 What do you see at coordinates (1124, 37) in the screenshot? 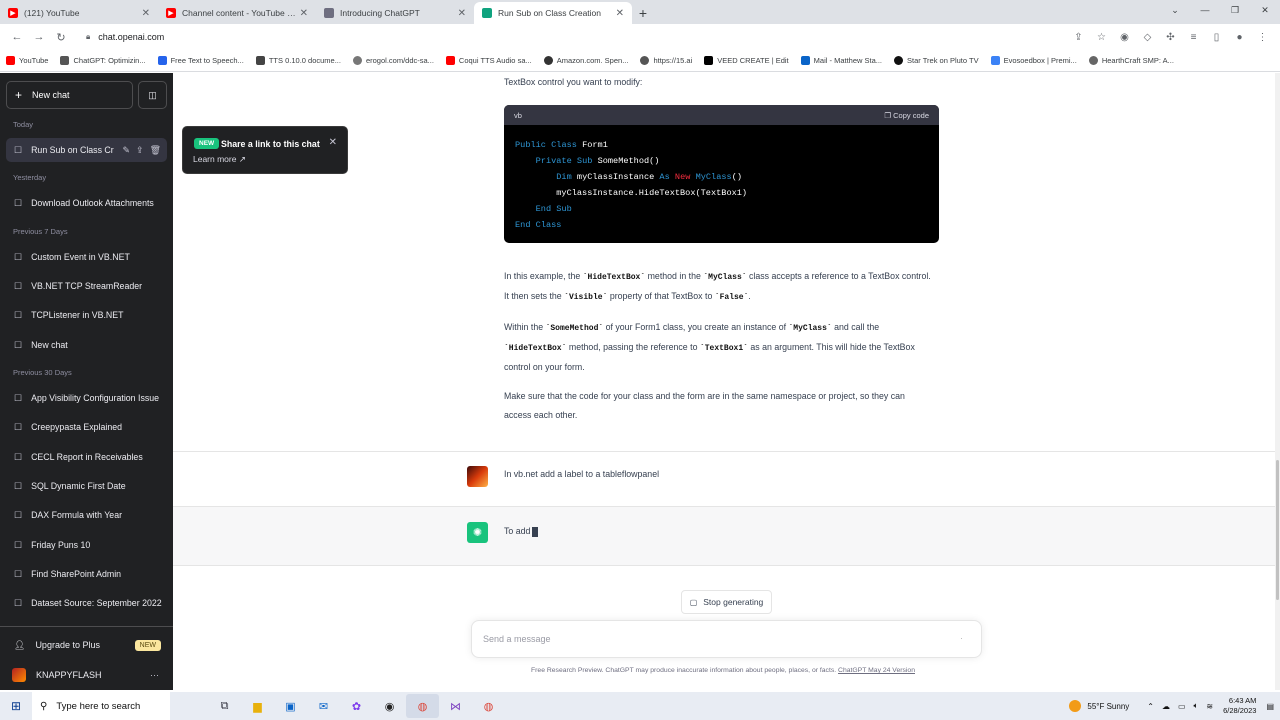
I see `extension-icon: ◉` at bounding box center [1124, 37].